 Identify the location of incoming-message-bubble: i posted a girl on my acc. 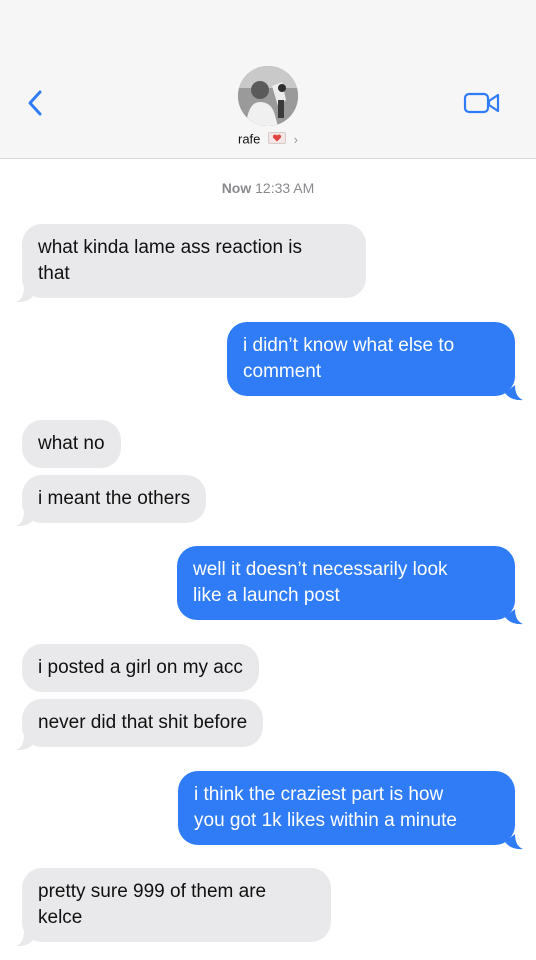
(140, 668).